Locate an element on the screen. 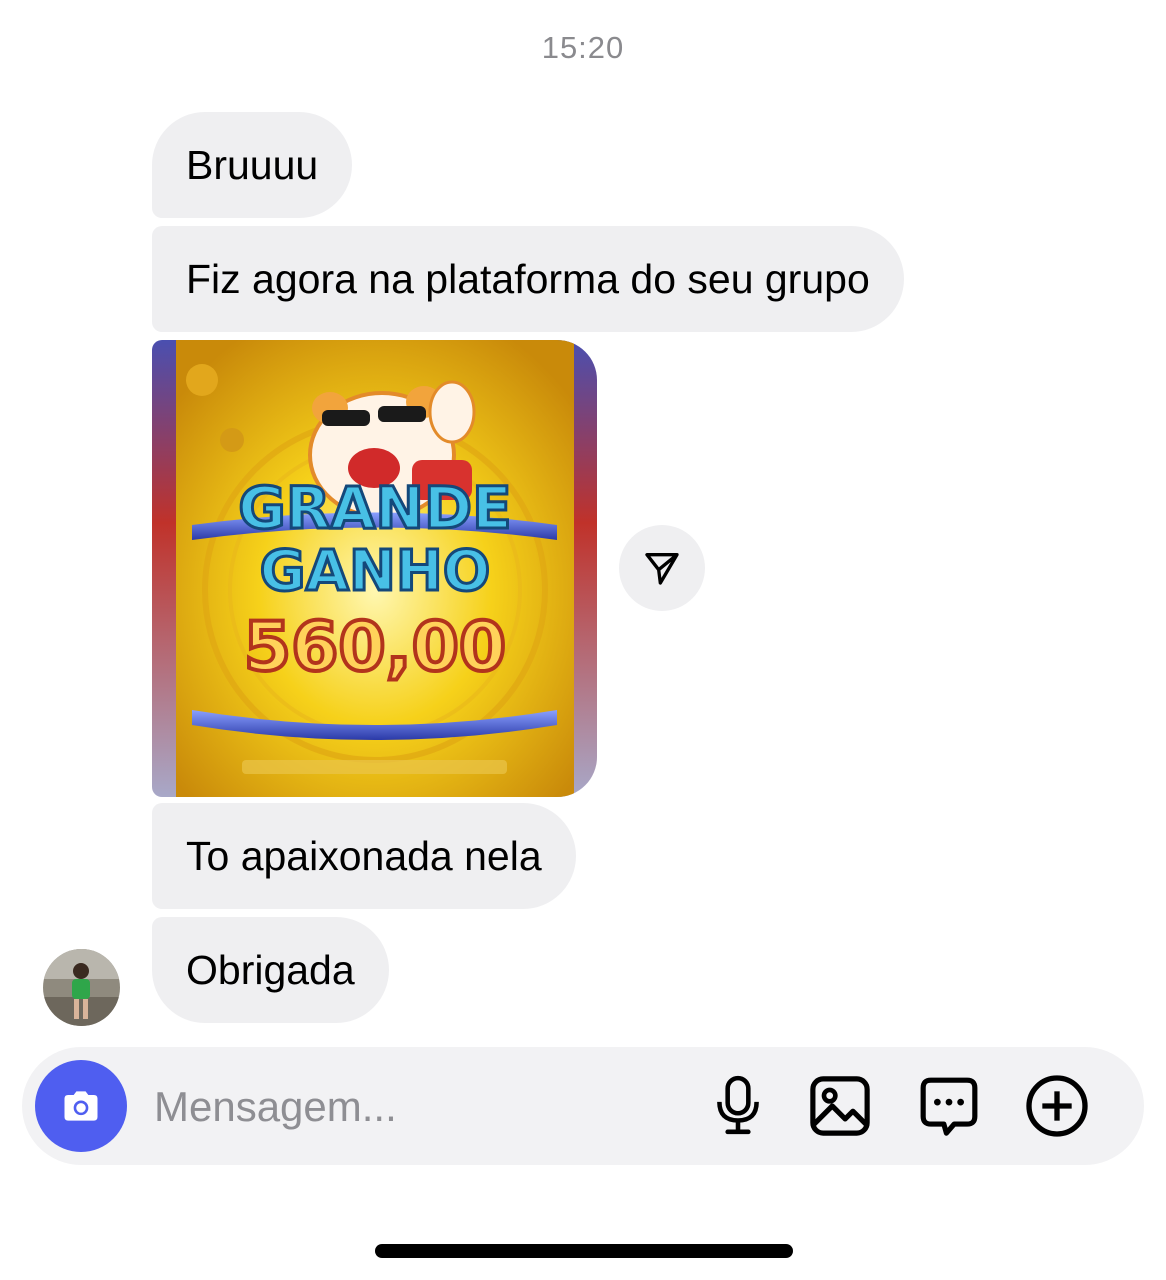  add-button is located at coordinates (1057, 1106).